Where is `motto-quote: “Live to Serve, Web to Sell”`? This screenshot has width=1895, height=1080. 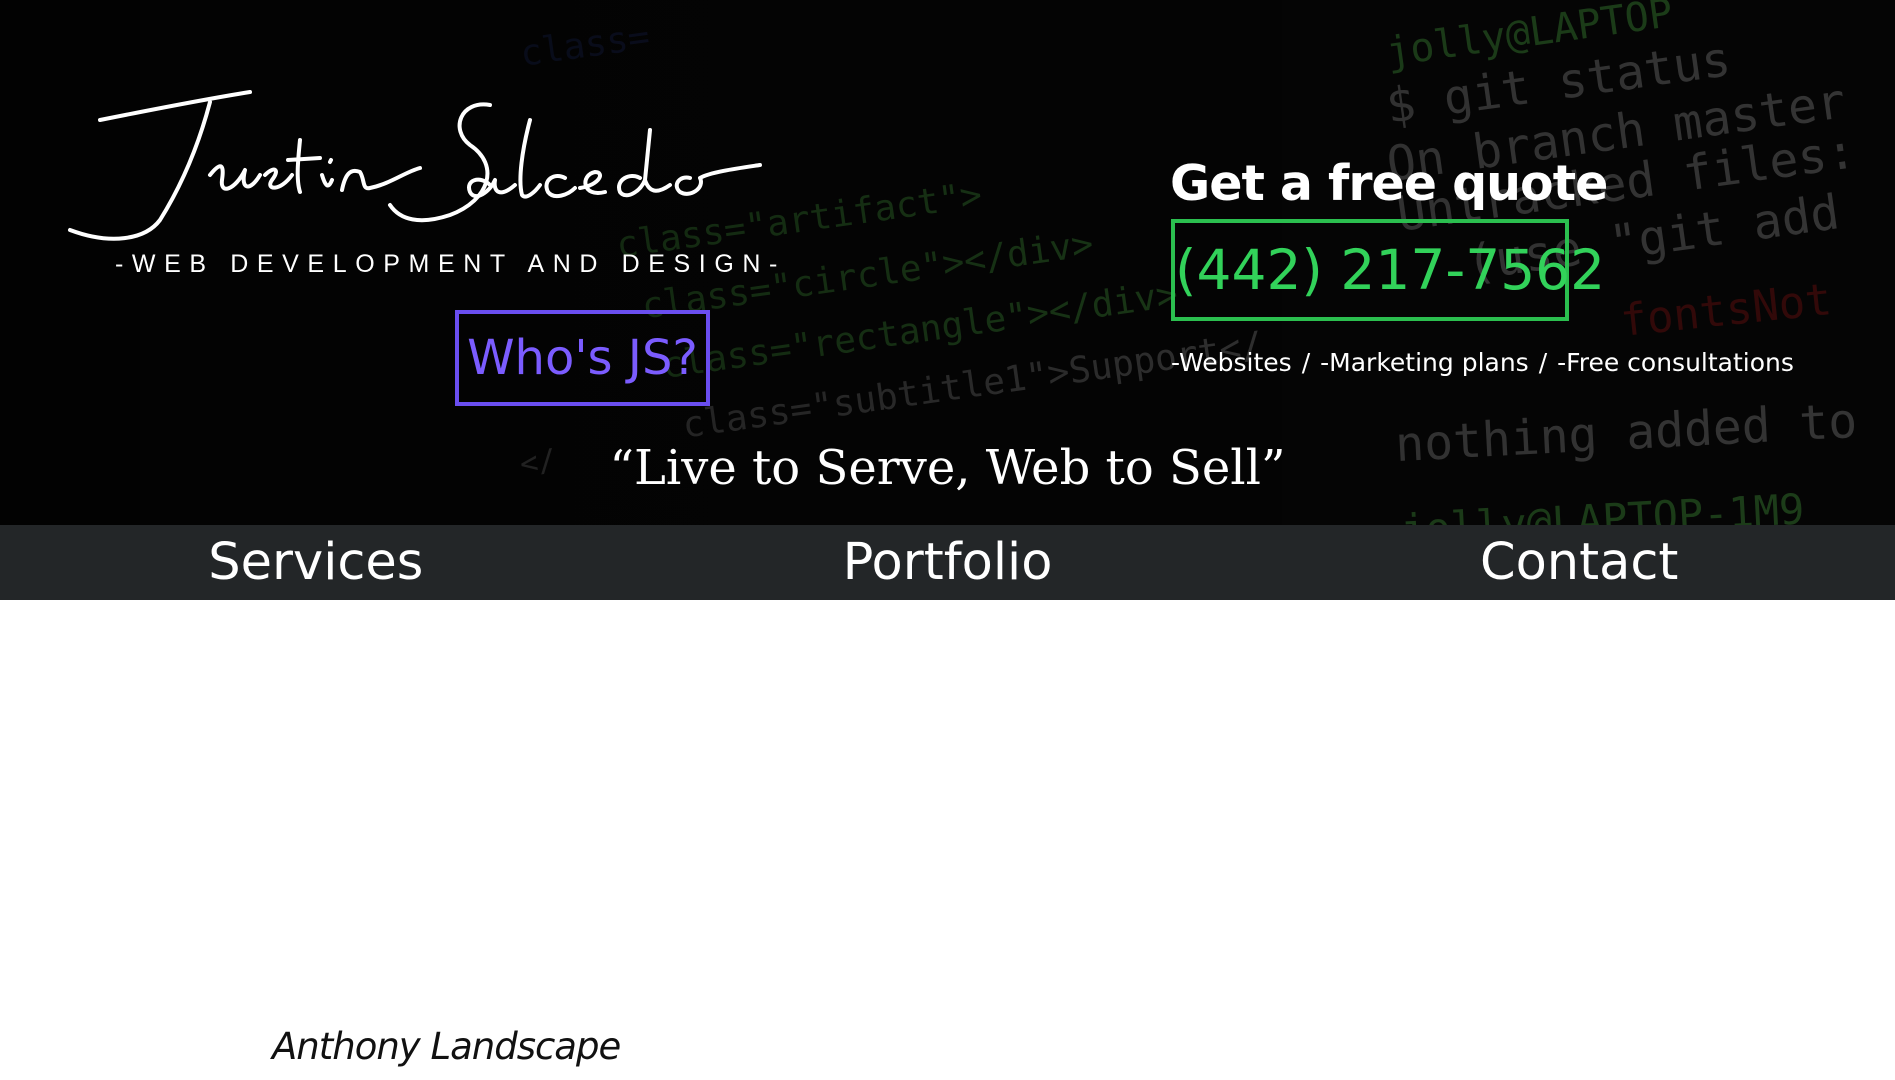 motto-quote: “Live to Serve, Web to Sell” is located at coordinates (947, 468).